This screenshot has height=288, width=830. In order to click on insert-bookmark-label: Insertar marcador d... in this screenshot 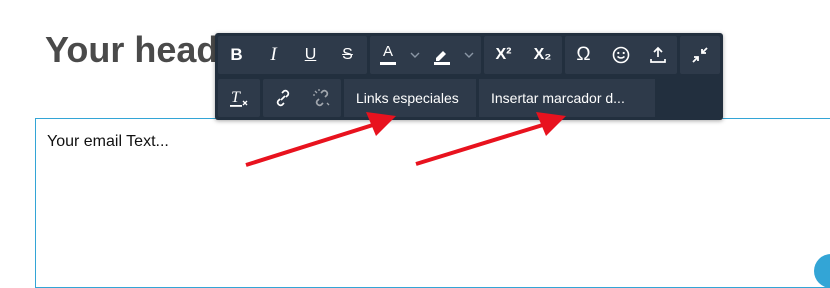, I will do `click(558, 98)`.